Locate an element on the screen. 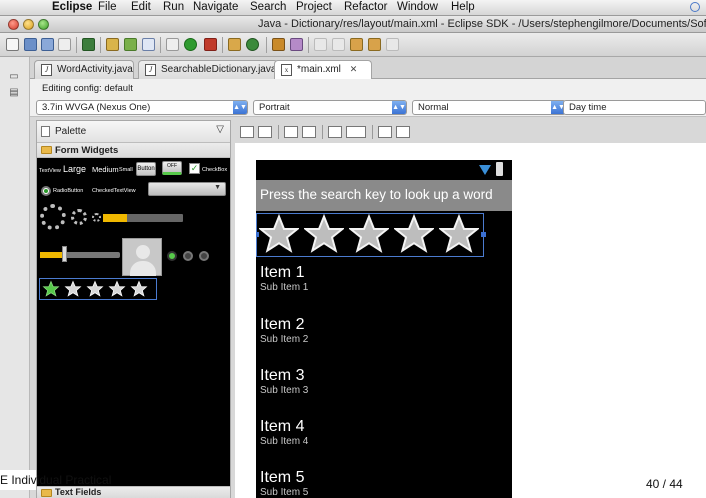  debug-icon is located at coordinates (172, 44).